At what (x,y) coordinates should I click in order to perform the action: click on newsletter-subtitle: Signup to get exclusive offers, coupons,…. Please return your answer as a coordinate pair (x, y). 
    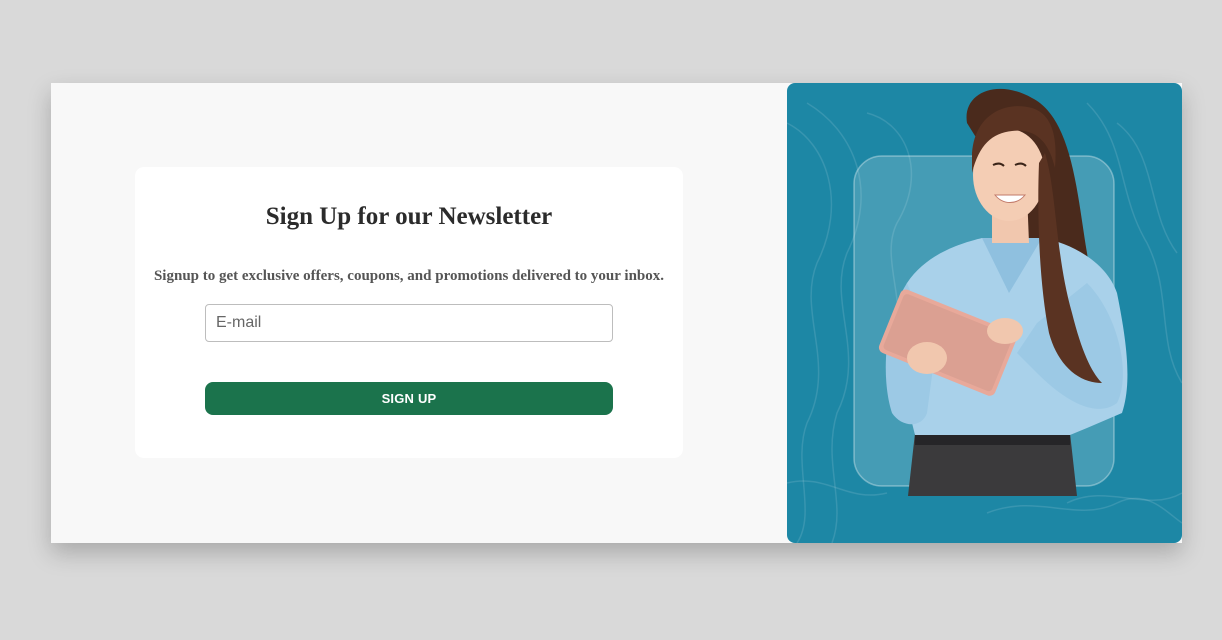
    Looking at the image, I should click on (409, 276).